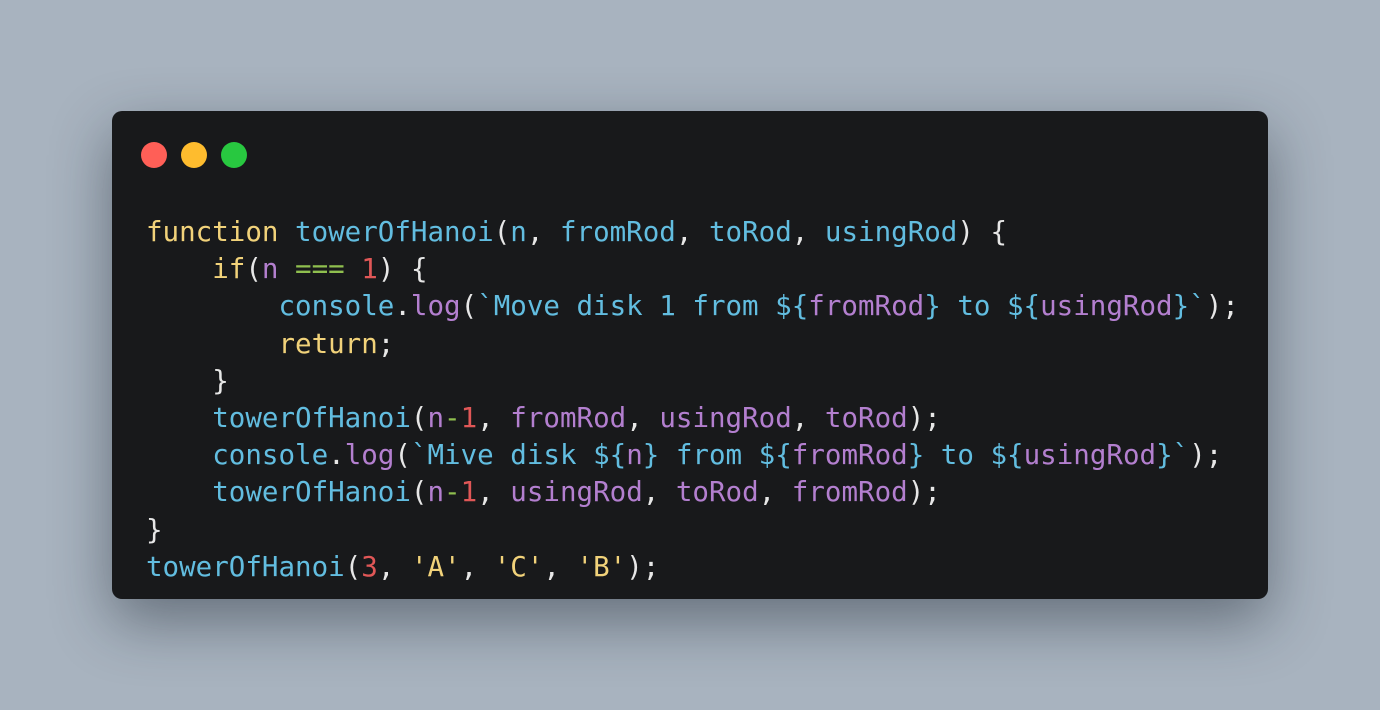  What do you see at coordinates (154, 155) in the screenshot?
I see `close-dot-icon` at bounding box center [154, 155].